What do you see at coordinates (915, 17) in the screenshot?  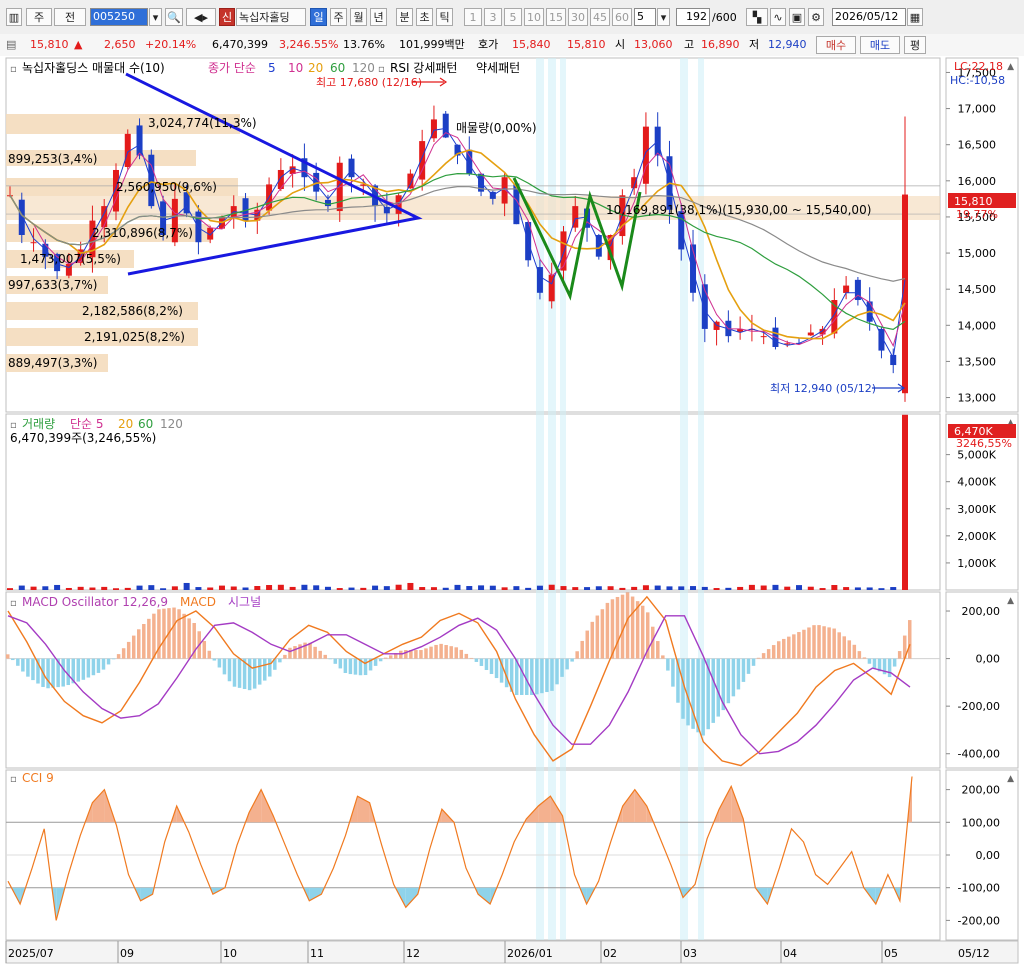 I see `calendar-icon: ▦` at bounding box center [915, 17].